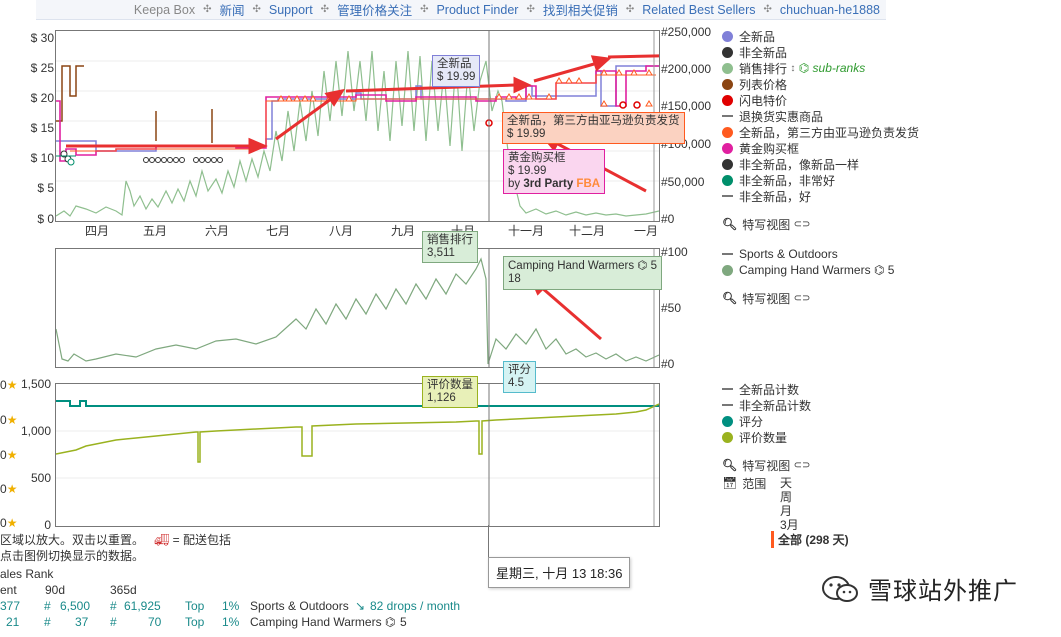  What do you see at coordinates (789, 525) in the screenshot?
I see `range-option-3month: 3月` at bounding box center [789, 525].